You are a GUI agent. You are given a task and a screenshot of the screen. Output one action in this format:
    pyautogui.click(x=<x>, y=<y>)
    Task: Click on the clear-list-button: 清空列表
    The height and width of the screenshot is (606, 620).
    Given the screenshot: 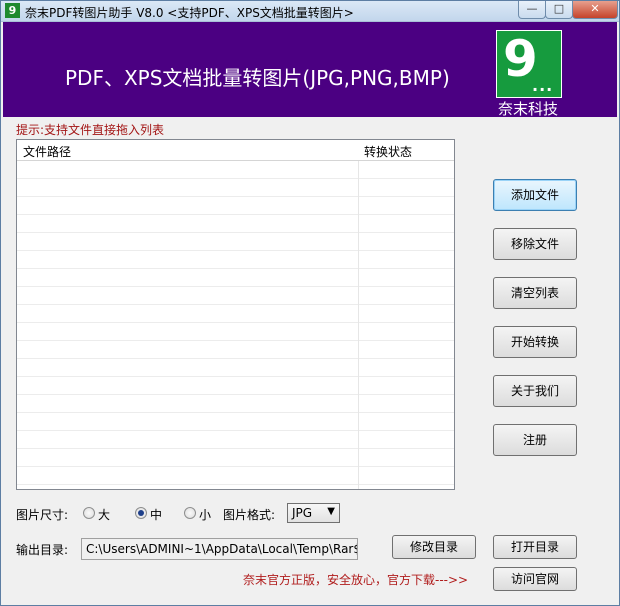 What is the action you would take?
    pyautogui.click(x=535, y=293)
    